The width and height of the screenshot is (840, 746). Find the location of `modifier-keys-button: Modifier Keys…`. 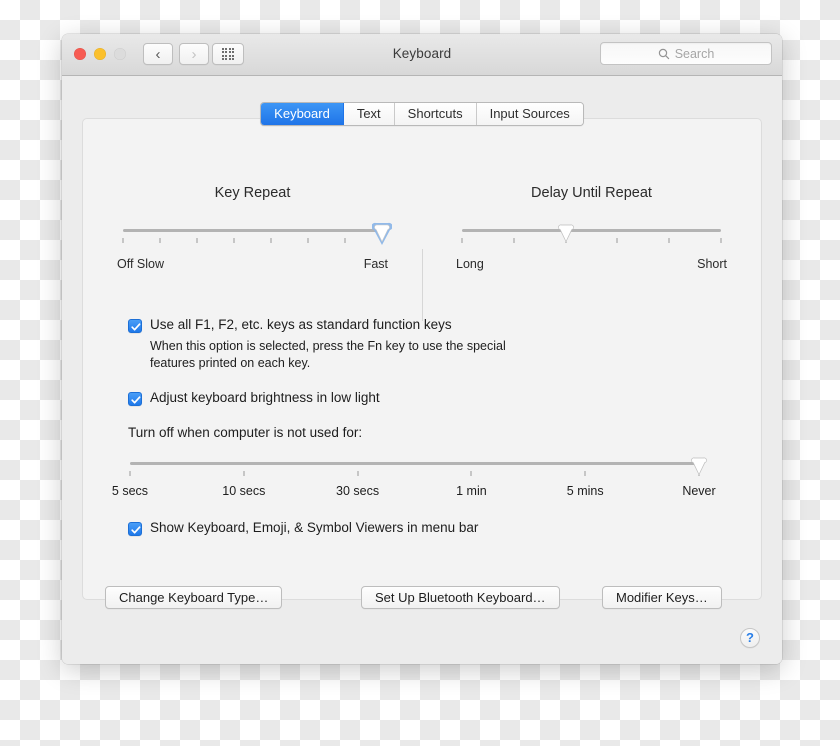

modifier-keys-button: Modifier Keys… is located at coordinates (662, 597).